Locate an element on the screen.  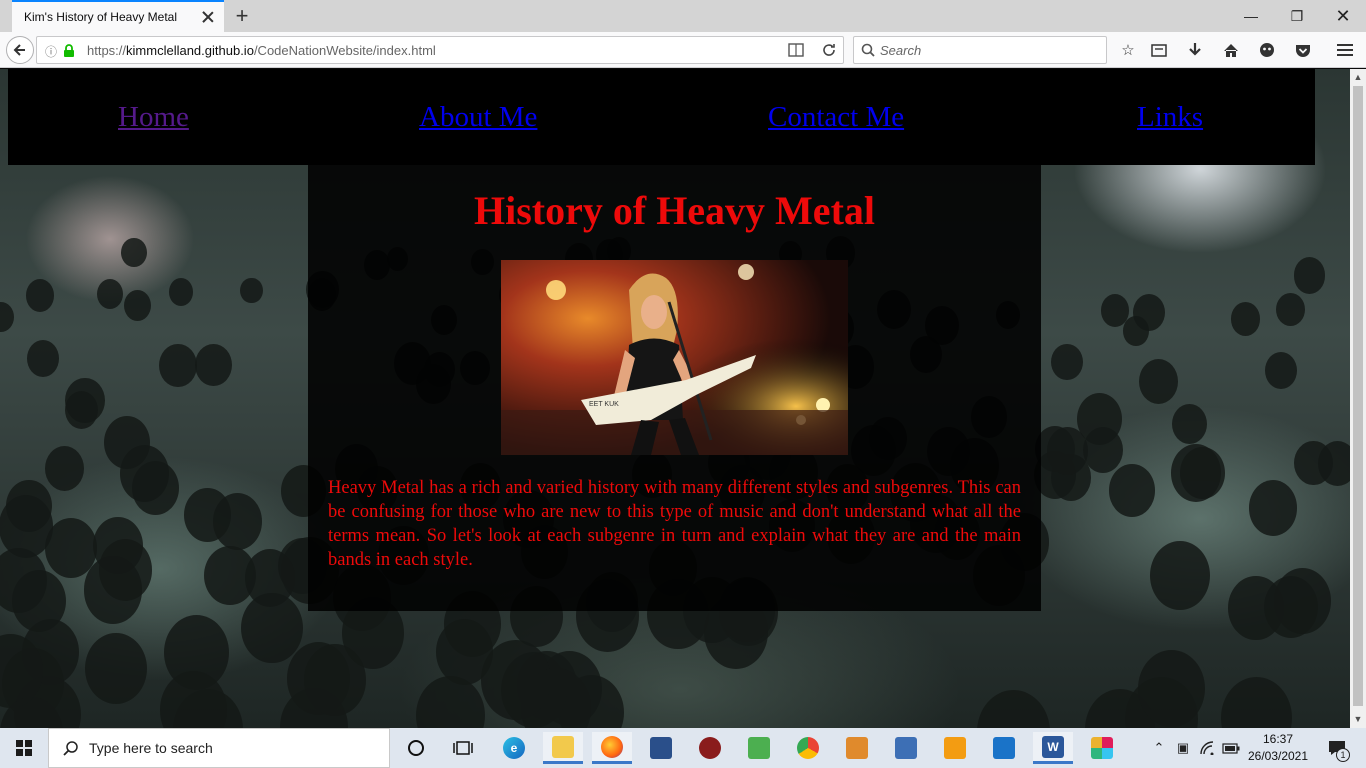
guitarist-photo: EET KUK is located at coordinates (674, 357).